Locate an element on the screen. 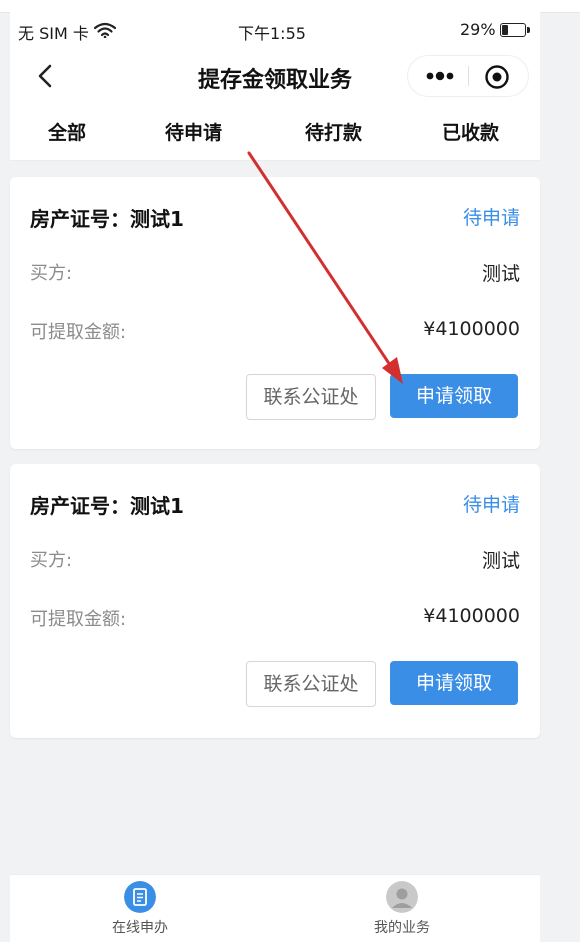 The width and height of the screenshot is (580, 942). battery-icon is located at coordinates (515, 30).